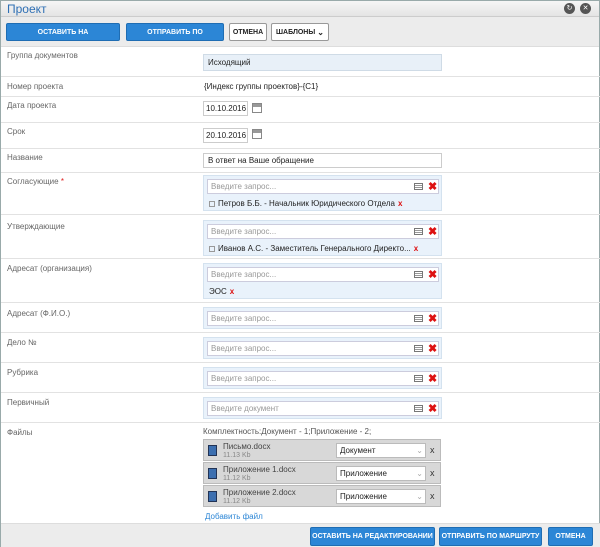  What do you see at coordinates (246, 446) in the screenshot?
I see `file-name: Письмо.docx` at bounding box center [246, 446].